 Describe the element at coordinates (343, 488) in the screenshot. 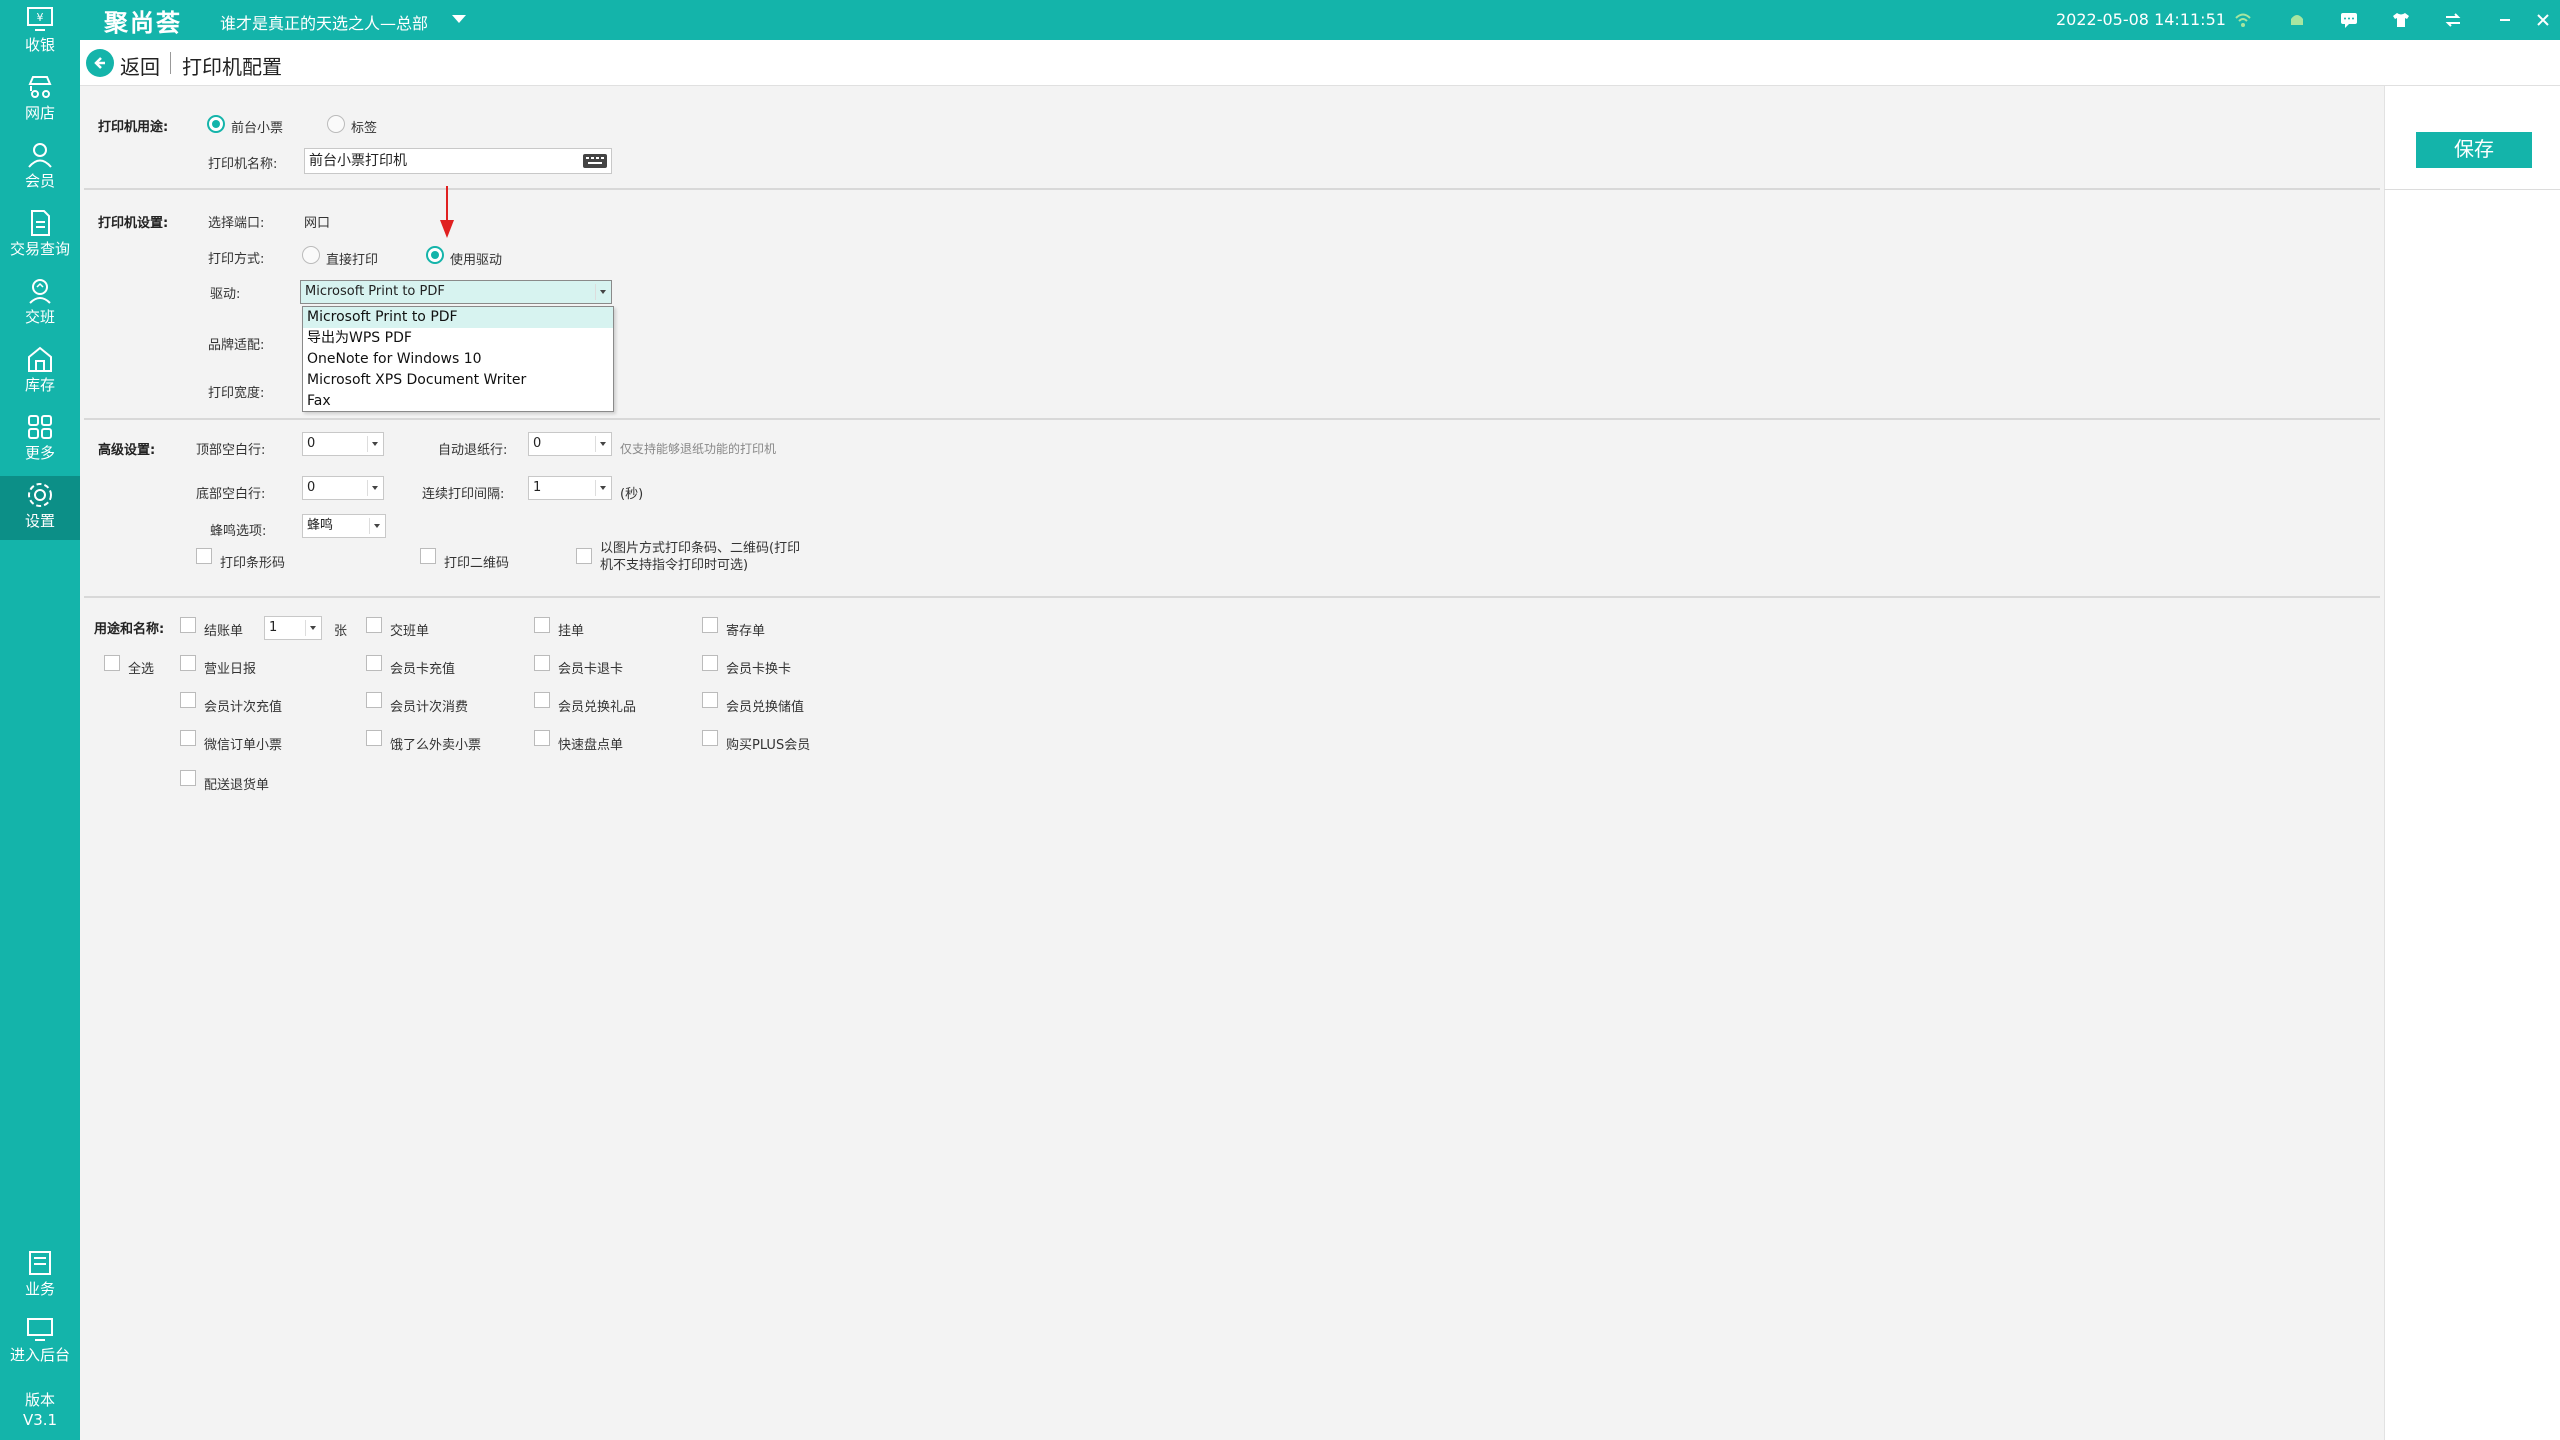

I see `bottom-blank-select: 0` at that location.